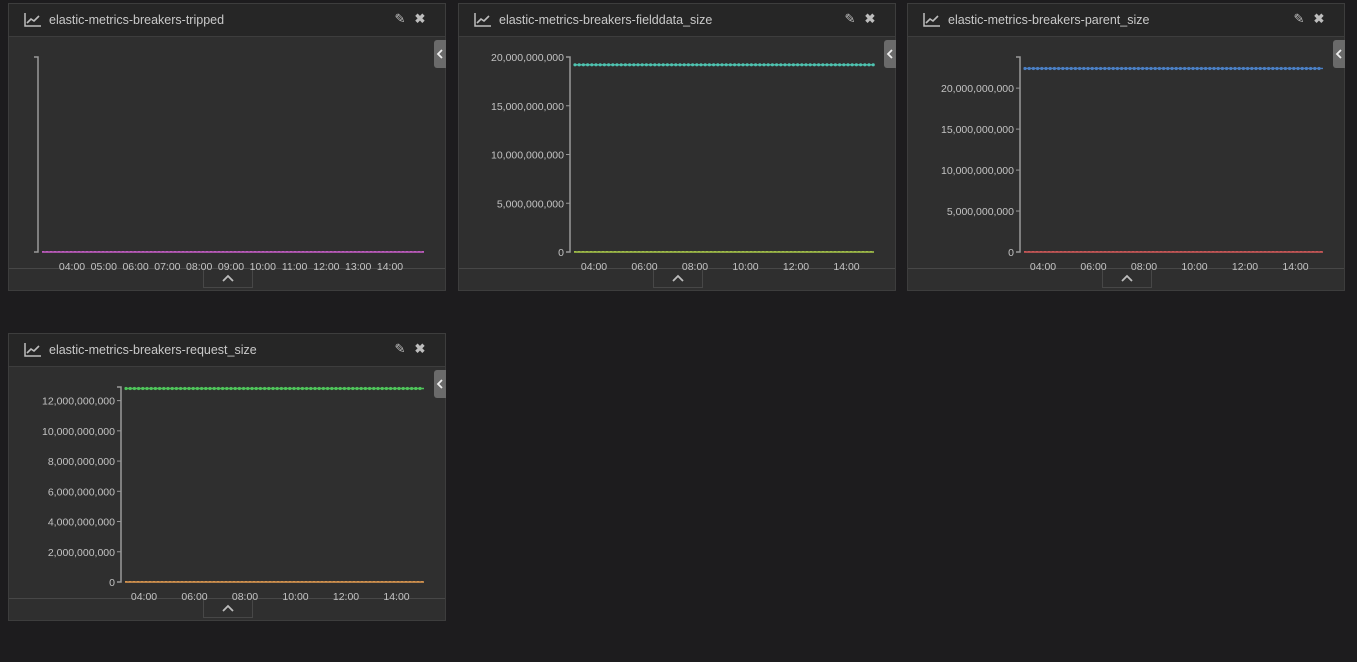  I want to click on x-tick-label: 11:00, so click(295, 266).